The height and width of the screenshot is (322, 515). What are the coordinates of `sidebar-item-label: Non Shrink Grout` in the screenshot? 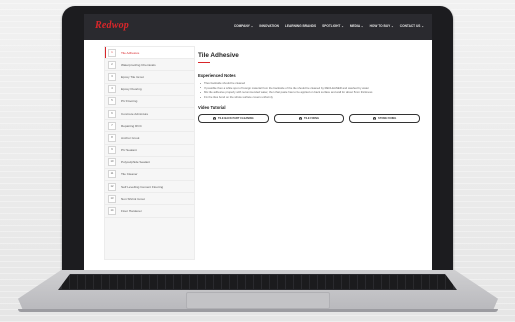 It's located at (133, 198).